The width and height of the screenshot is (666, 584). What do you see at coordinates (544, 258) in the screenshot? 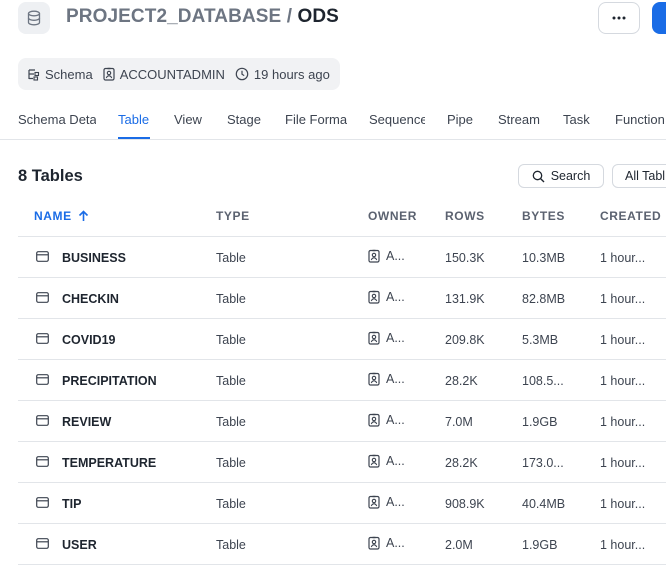
I see `table-bytes: 10.3MB` at bounding box center [544, 258].